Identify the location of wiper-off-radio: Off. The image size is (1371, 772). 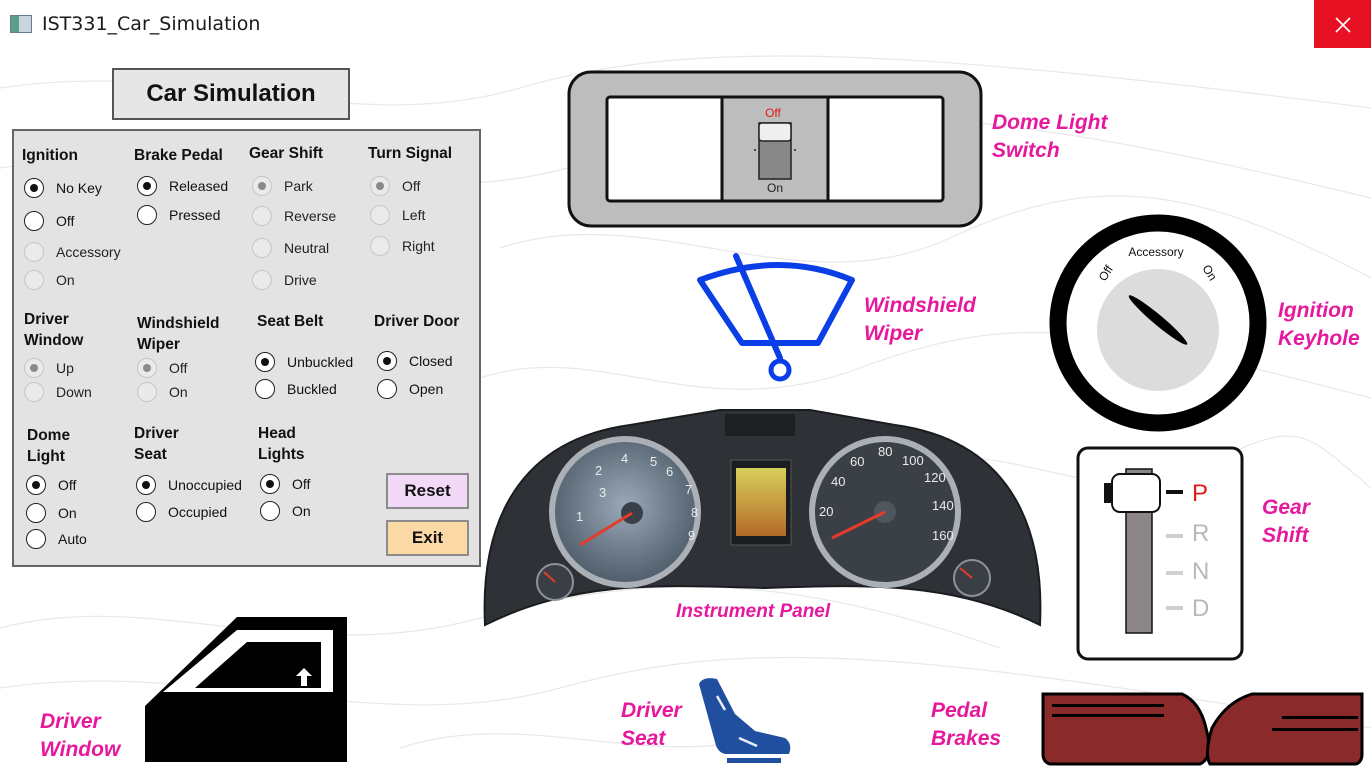
(162, 368).